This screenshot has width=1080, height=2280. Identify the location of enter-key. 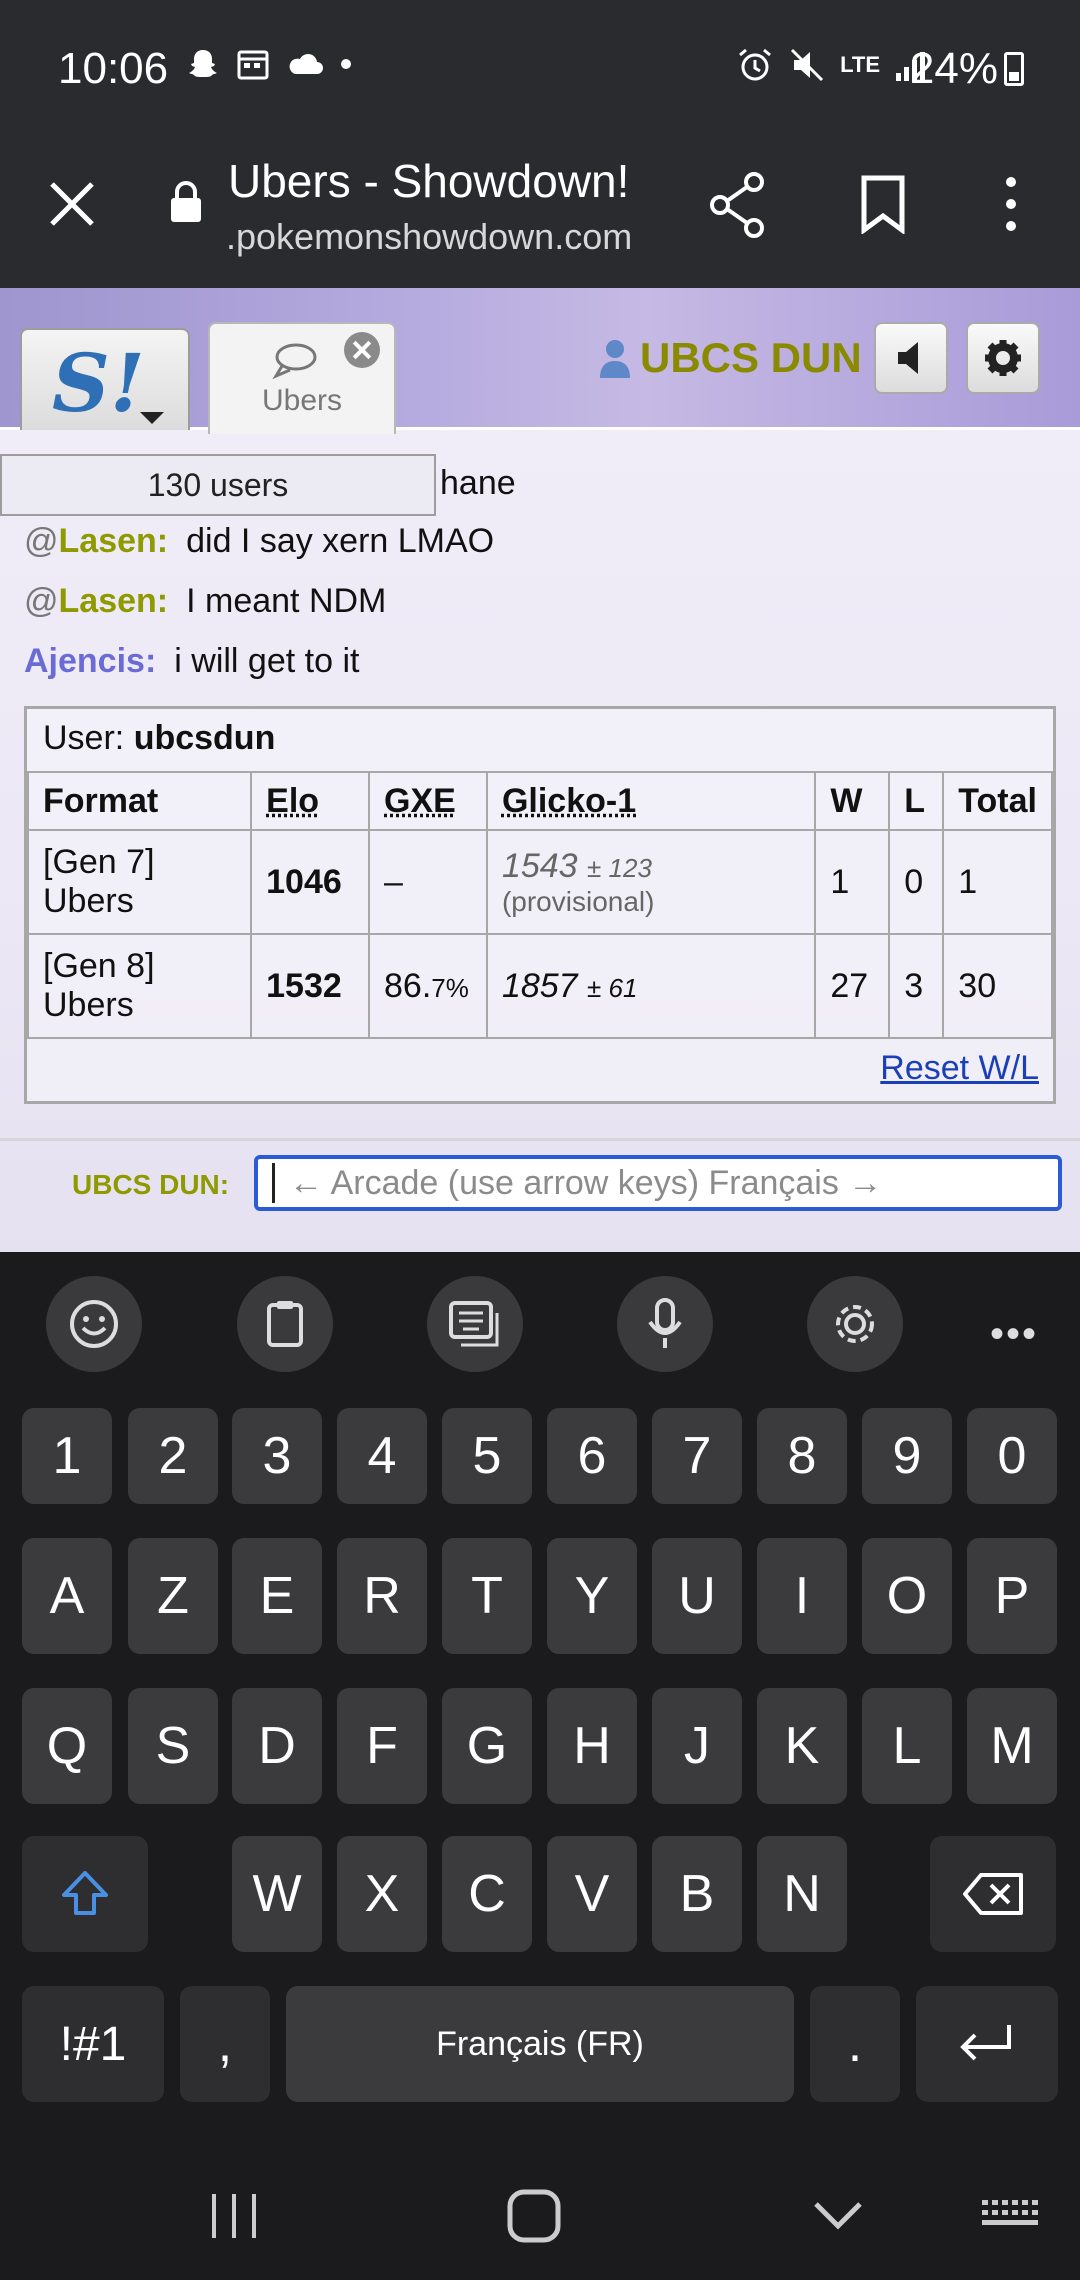
(987, 2044).